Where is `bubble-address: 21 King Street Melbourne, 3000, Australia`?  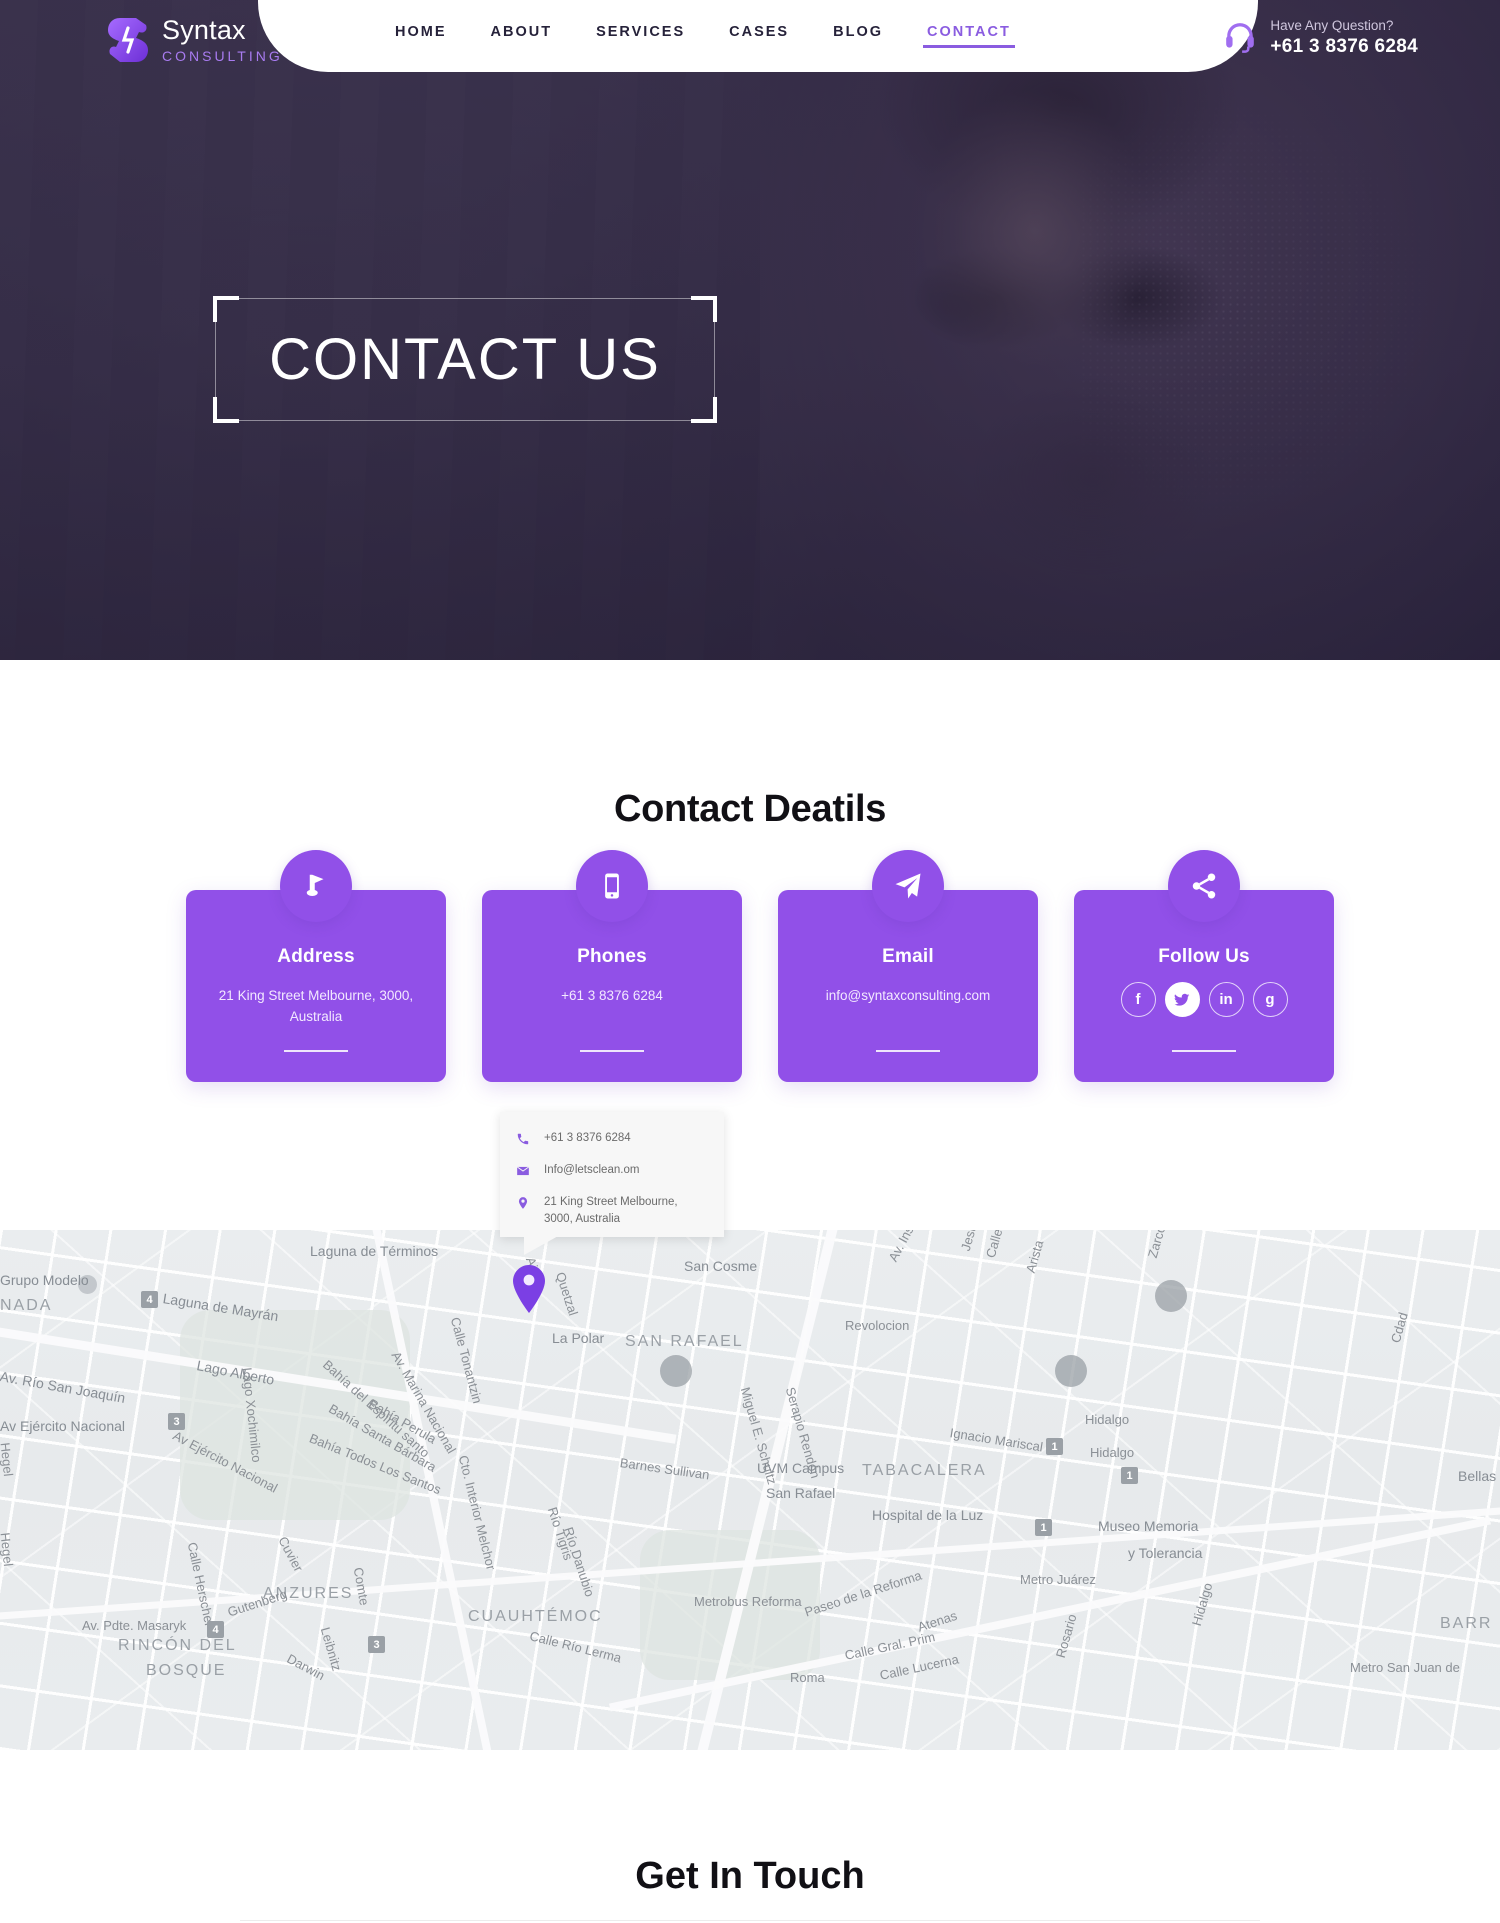
bubble-address: 21 King Street Melbourne, 3000, Australia is located at coordinates (611, 1210).